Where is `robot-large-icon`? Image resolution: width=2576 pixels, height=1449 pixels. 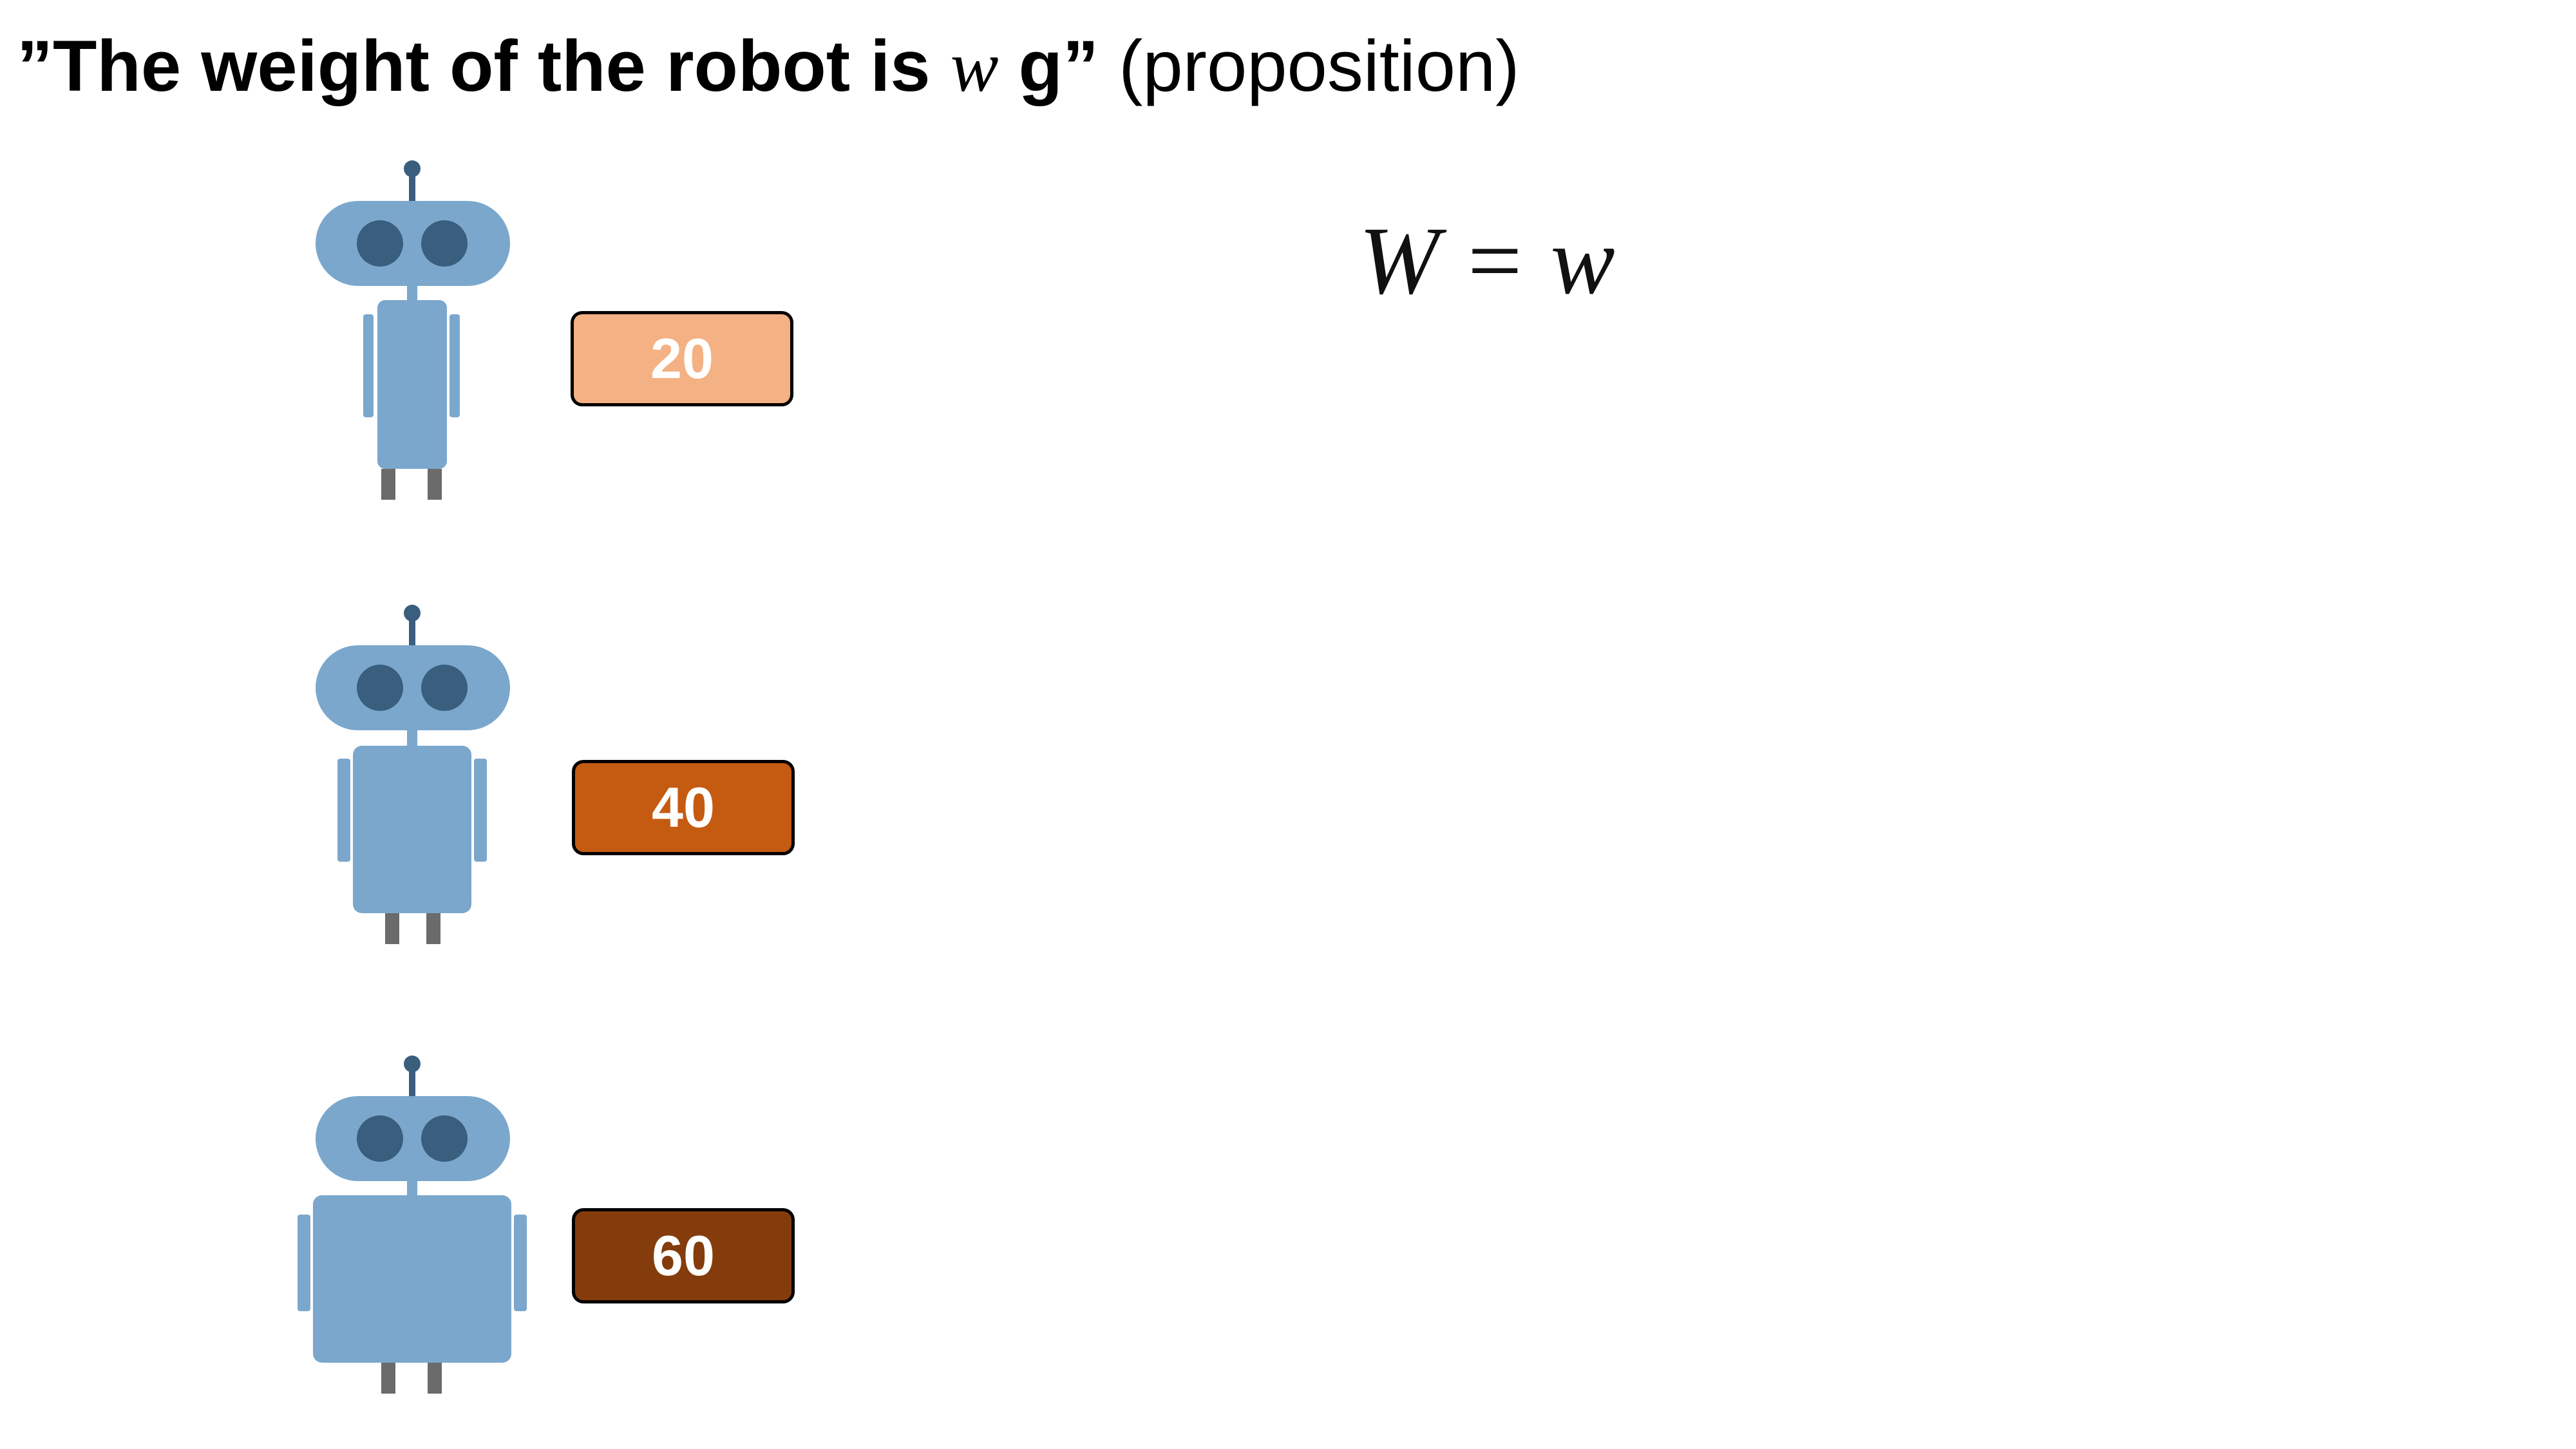
robot-large-icon is located at coordinates (413, 1225).